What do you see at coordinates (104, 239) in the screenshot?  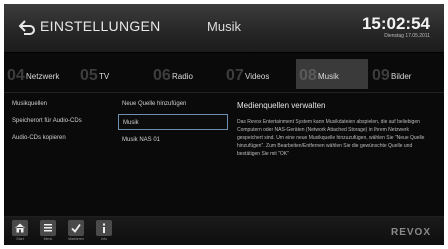 I see `footer-label: Info` at bounding box center [104, 239].